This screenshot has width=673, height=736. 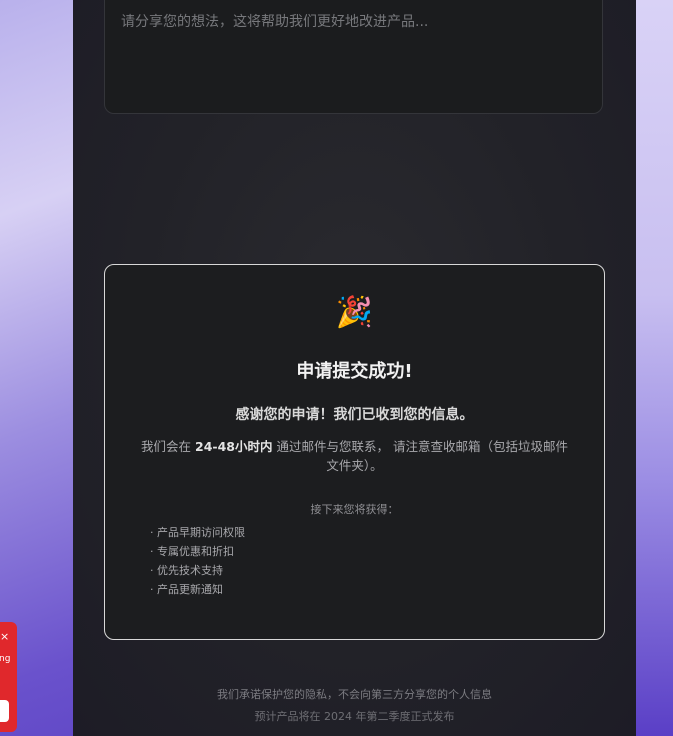 What do you see at coordinates (4, 711) in the screenshot?
I see `widget-button` at bounding box center [4, 711].